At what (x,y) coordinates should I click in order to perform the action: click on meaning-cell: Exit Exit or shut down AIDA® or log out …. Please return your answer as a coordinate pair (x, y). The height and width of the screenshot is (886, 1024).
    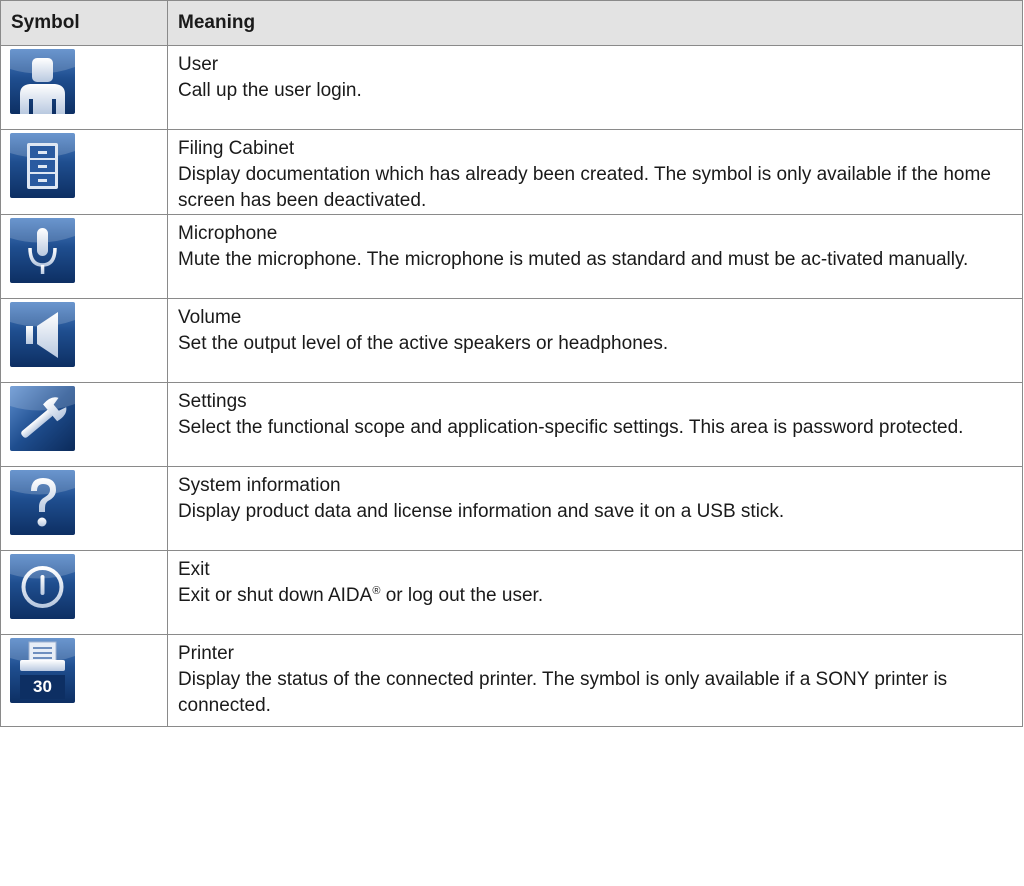
    Looking at the image, I should click on (595, 592).